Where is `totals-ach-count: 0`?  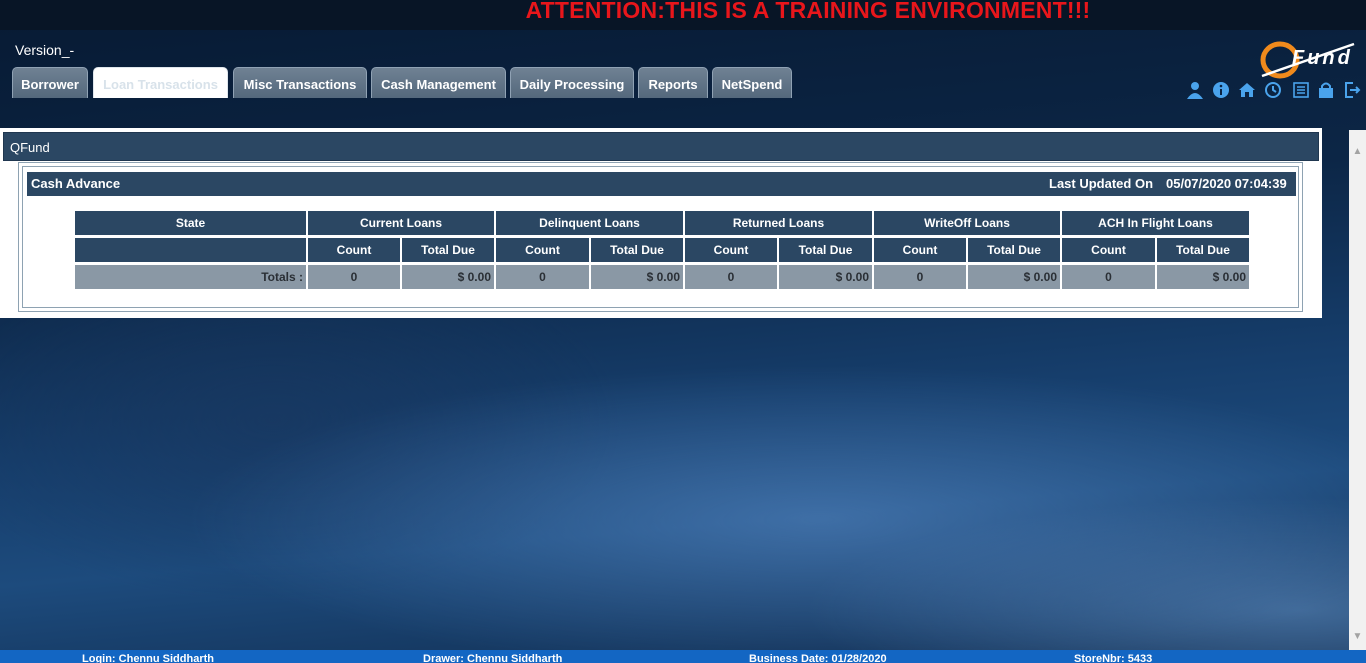 totals-ach-count: 0 is located at coordinates (1108, 277).